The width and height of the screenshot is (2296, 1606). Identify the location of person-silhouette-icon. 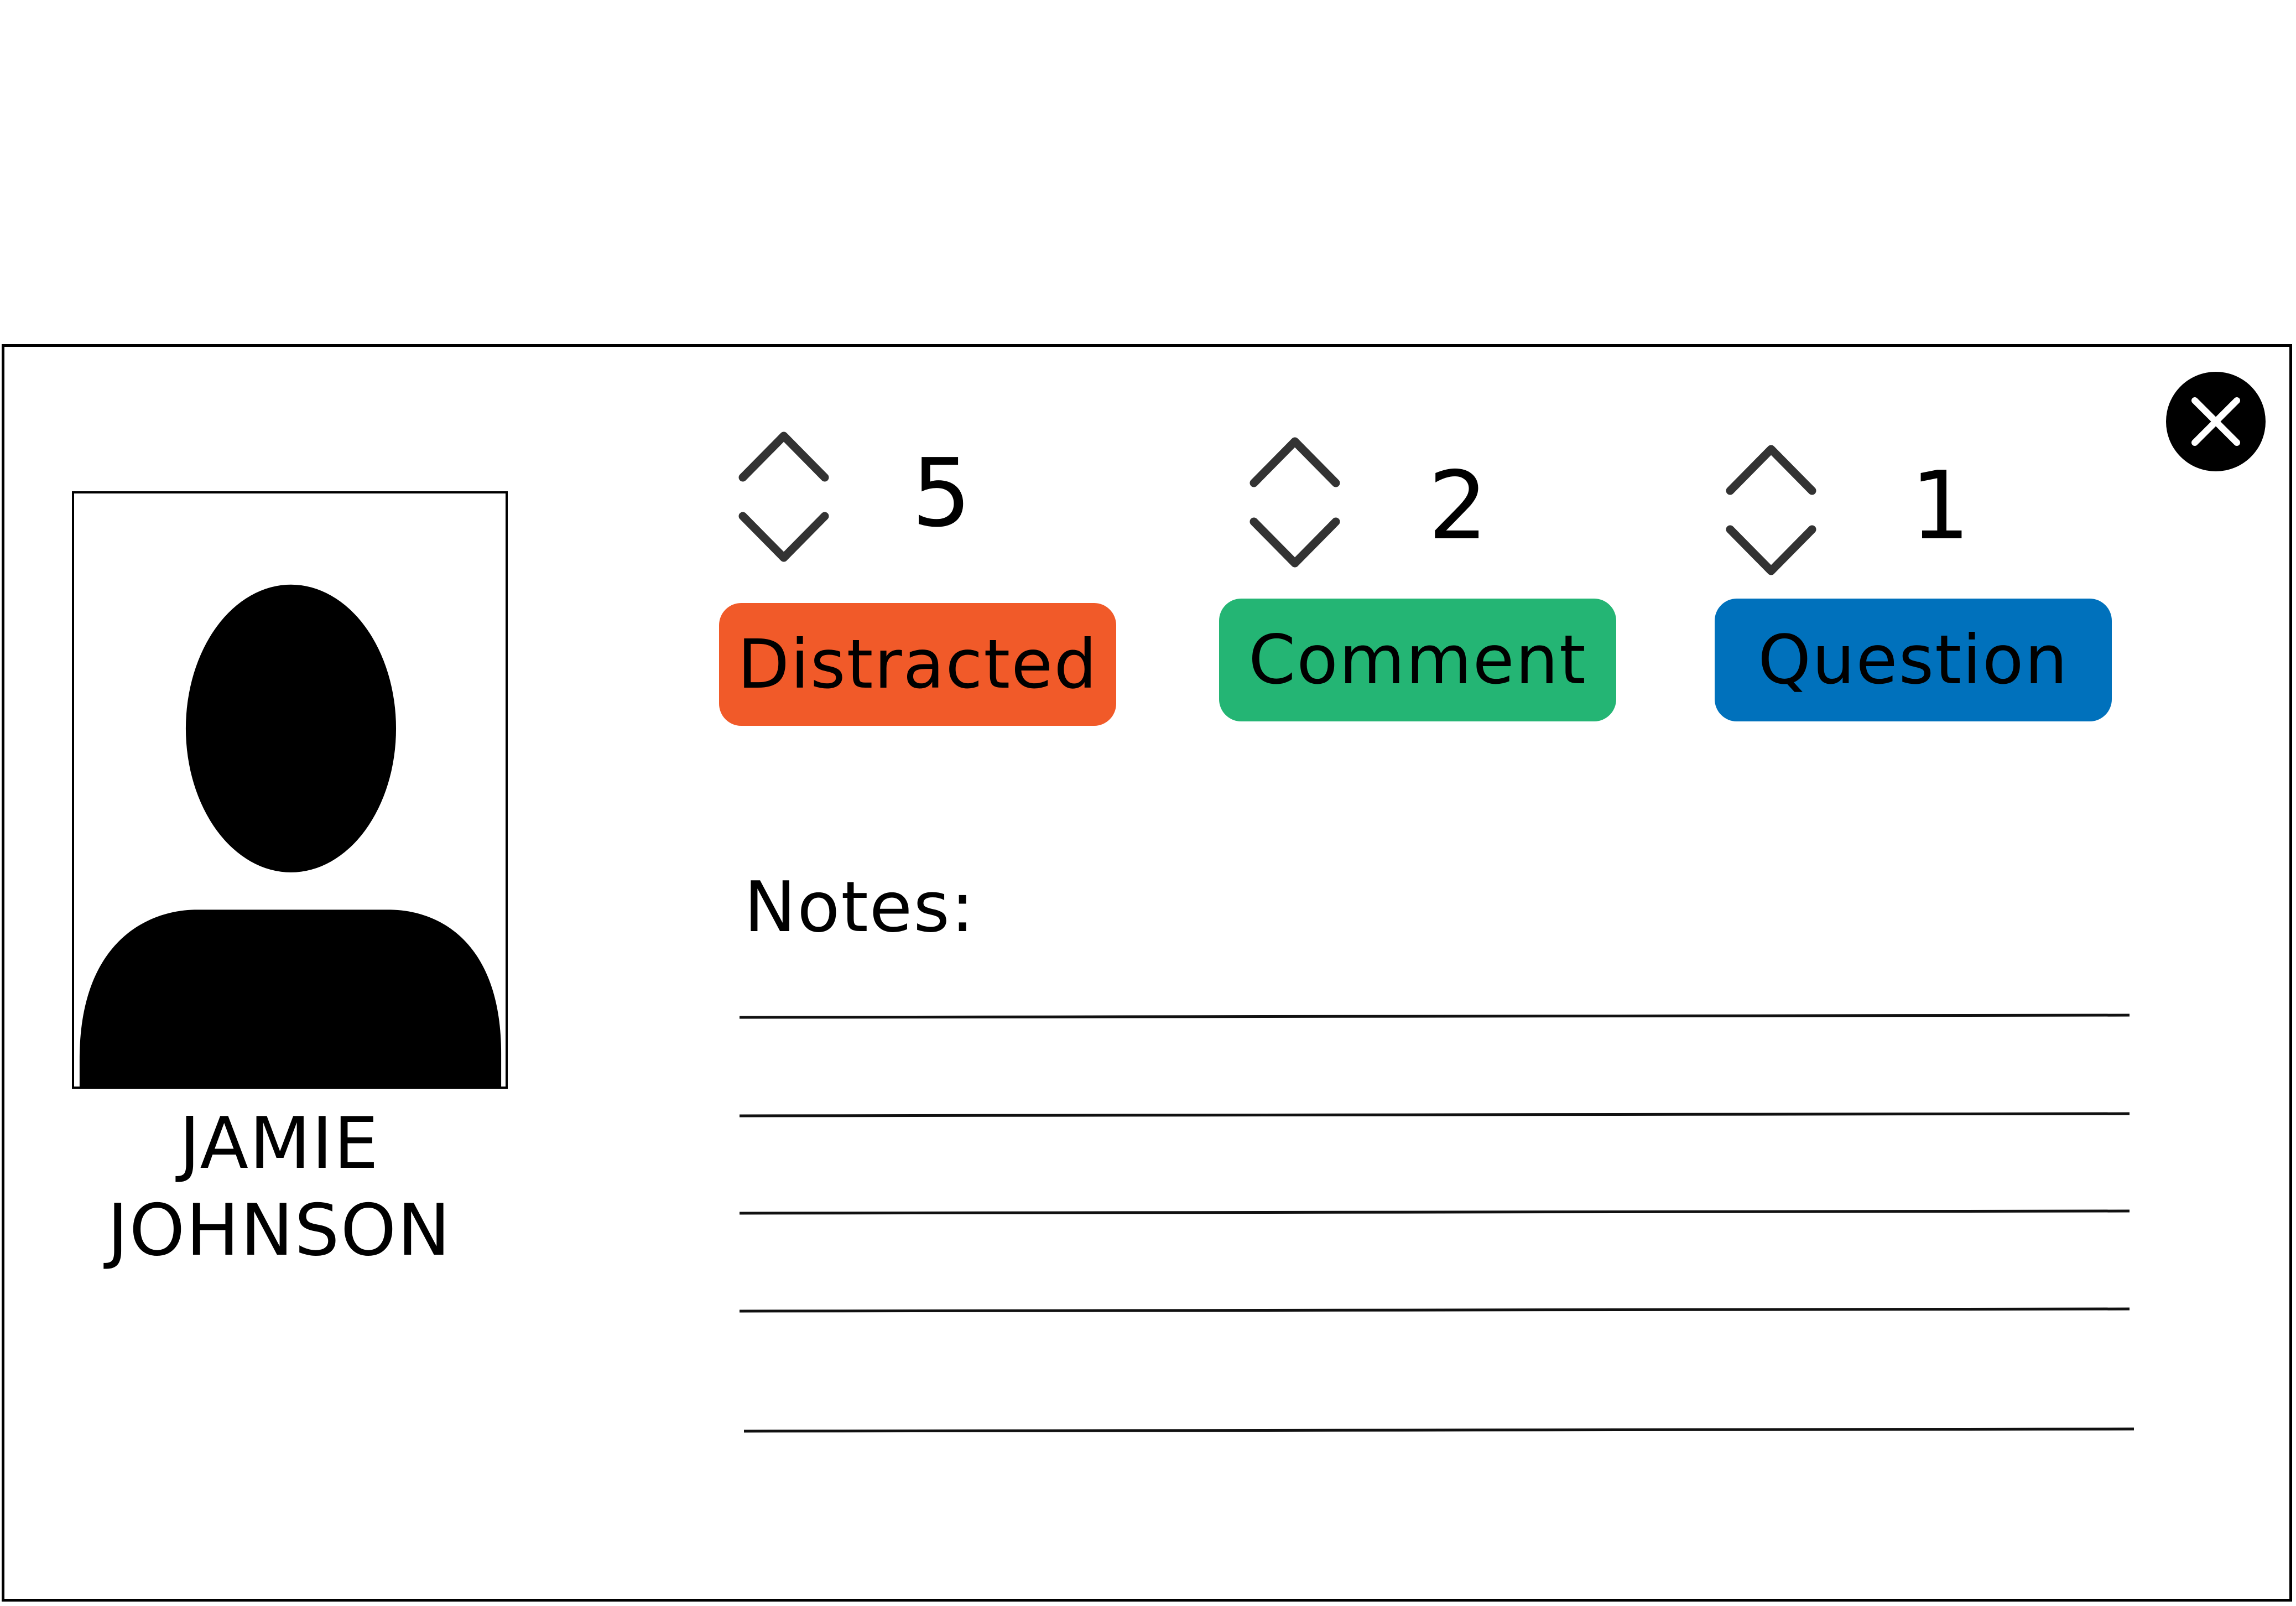
(290, 835).